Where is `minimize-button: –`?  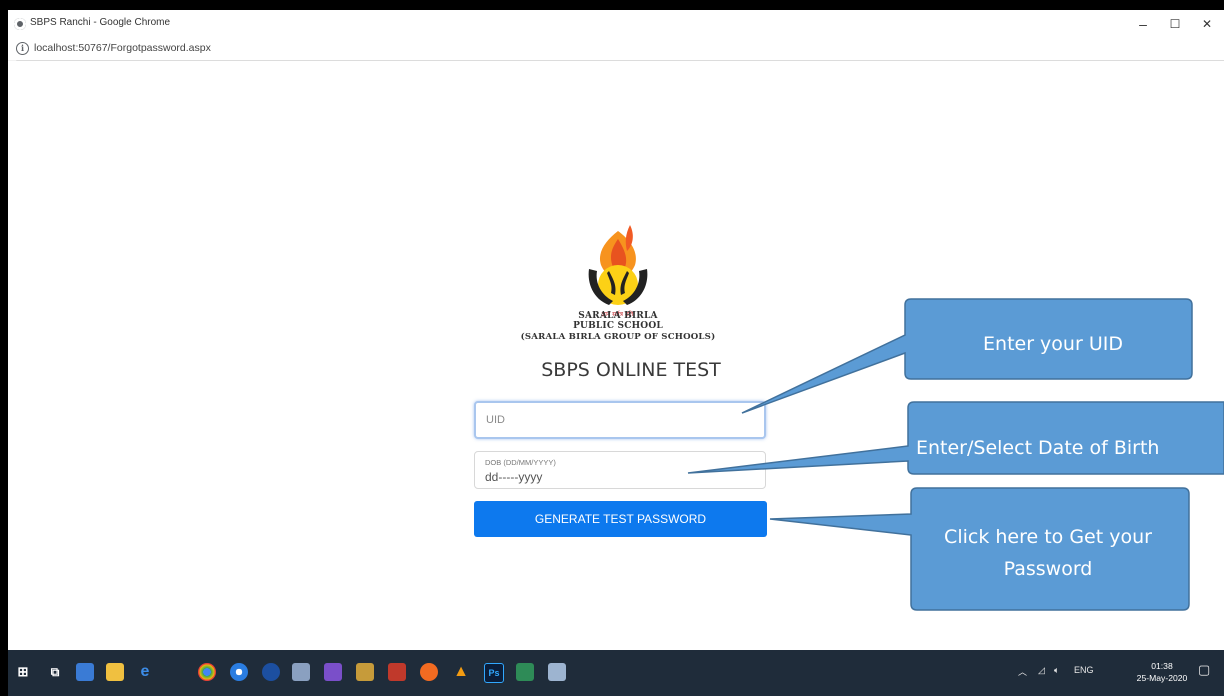 minimize-button: – is located at coordinates (1143, 24).